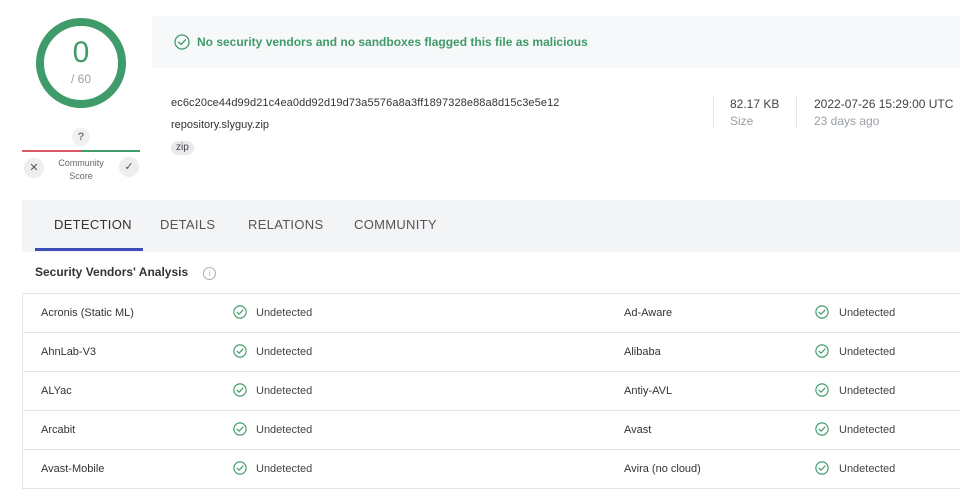 The width and height of the screenshot is (960, 489). I want to click on vote-up-check-icon: ✓, so click(129, 167).